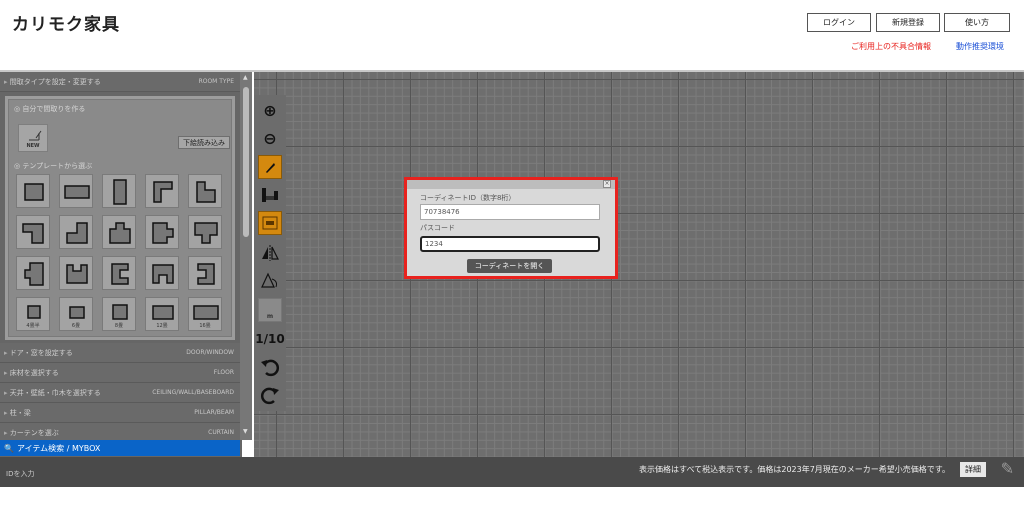  I want to click on id-input: IDを入力, so click(20, 474).